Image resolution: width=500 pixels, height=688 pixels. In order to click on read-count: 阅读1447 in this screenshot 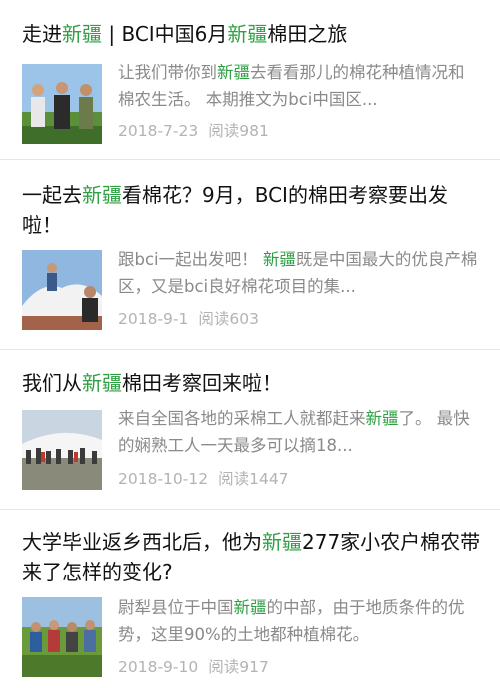, I will do `click(253, 479)`.